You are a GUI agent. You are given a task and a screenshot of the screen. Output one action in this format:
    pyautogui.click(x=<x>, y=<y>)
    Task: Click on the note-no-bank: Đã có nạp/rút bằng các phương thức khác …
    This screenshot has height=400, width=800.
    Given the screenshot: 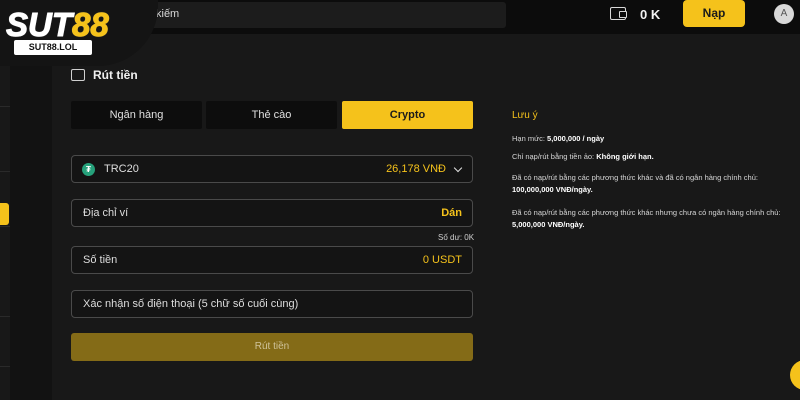 What is the action you would take?
    pyautogui.click(x=647, y=219)
    